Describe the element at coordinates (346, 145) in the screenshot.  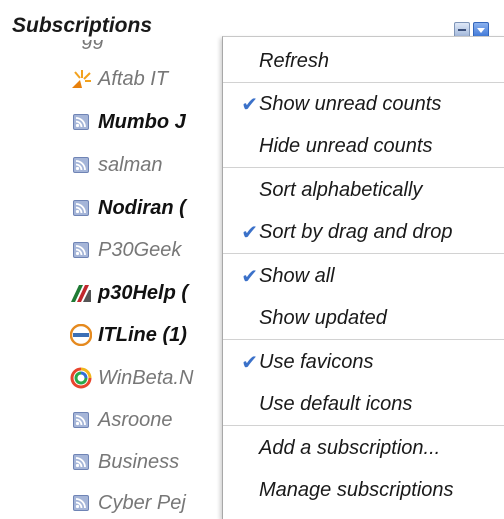
I see `menu-item-label: Hide unread counts` at that location.